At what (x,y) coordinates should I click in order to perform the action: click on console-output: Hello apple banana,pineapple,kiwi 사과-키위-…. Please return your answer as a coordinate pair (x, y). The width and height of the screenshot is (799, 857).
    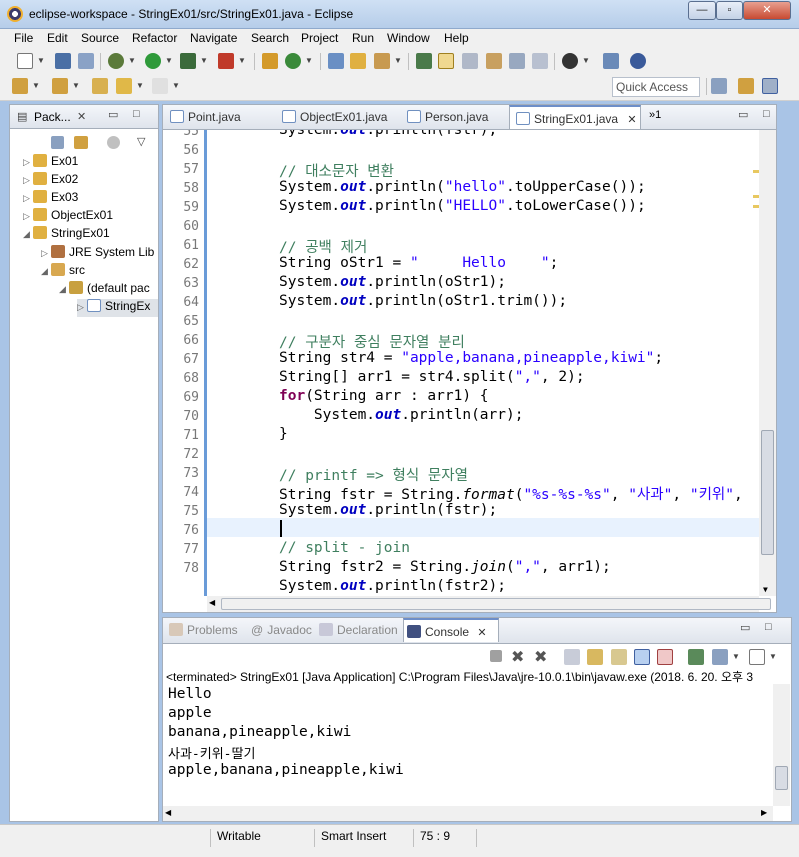
    Looking at the image, I should click on (468, 745).